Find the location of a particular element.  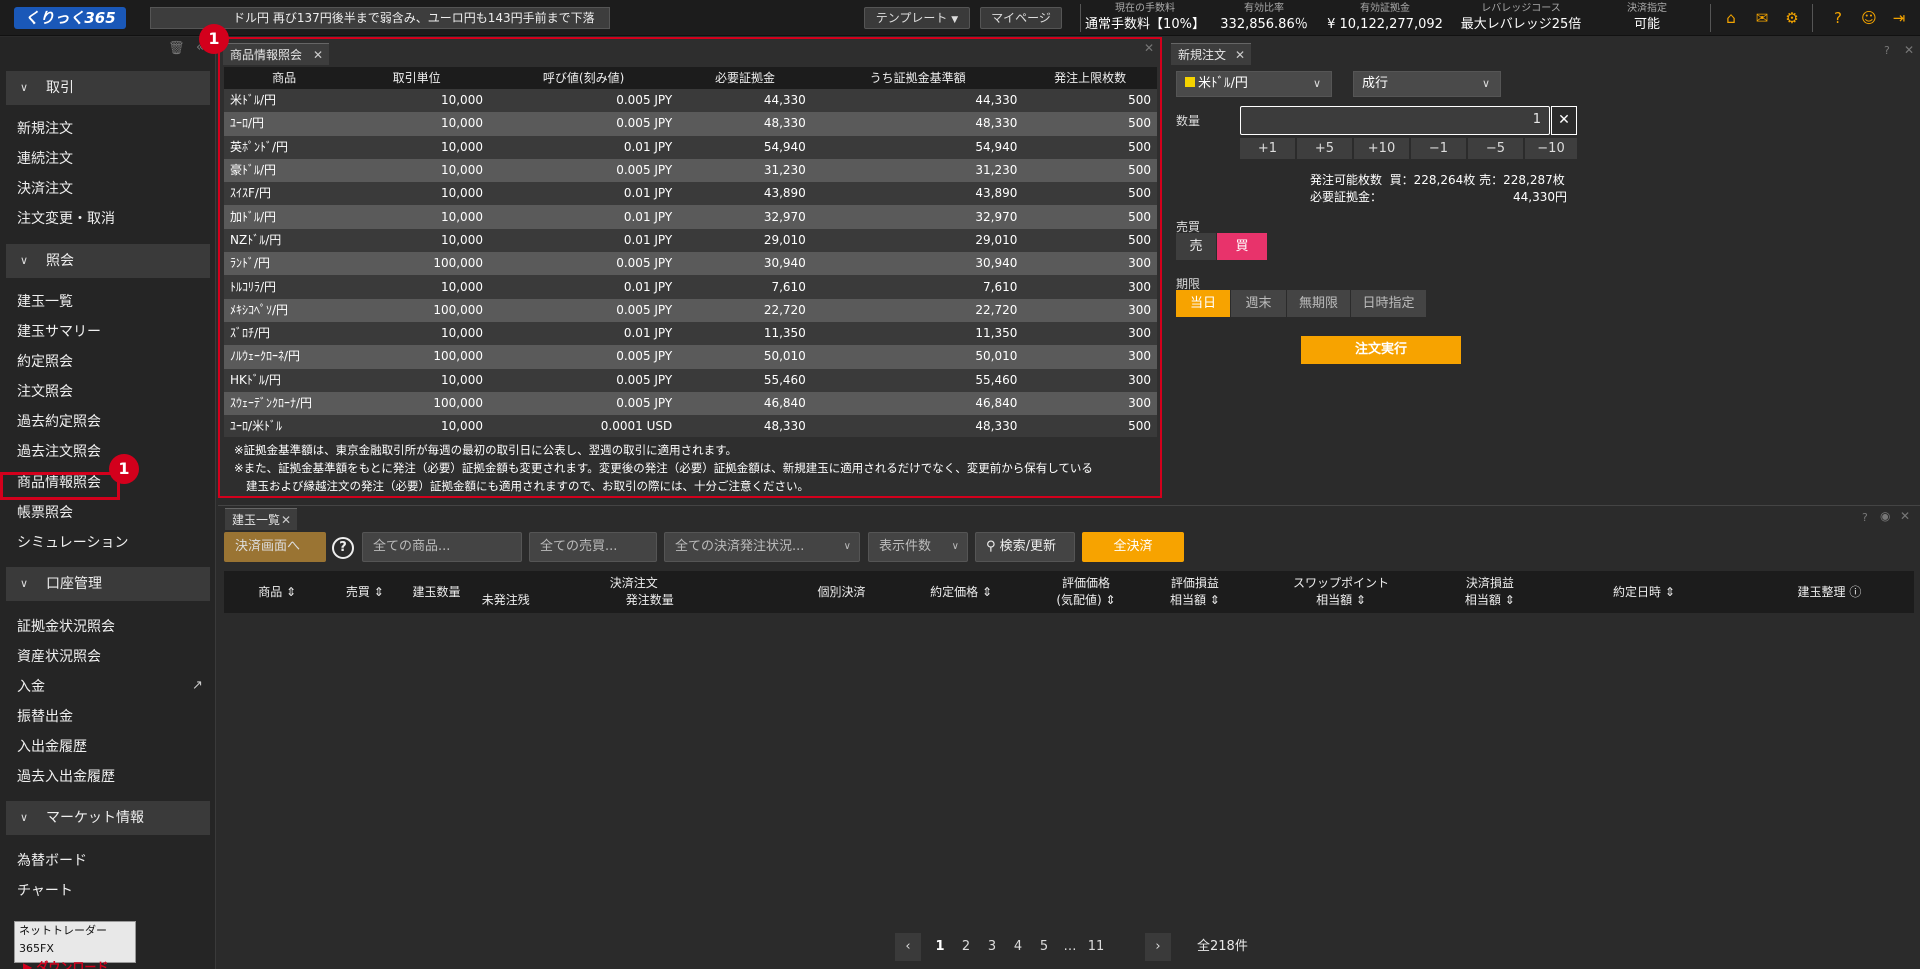

sidebar-item-past-transfer-history: 過去入出金履歴 is located at coordinates (66, 777).